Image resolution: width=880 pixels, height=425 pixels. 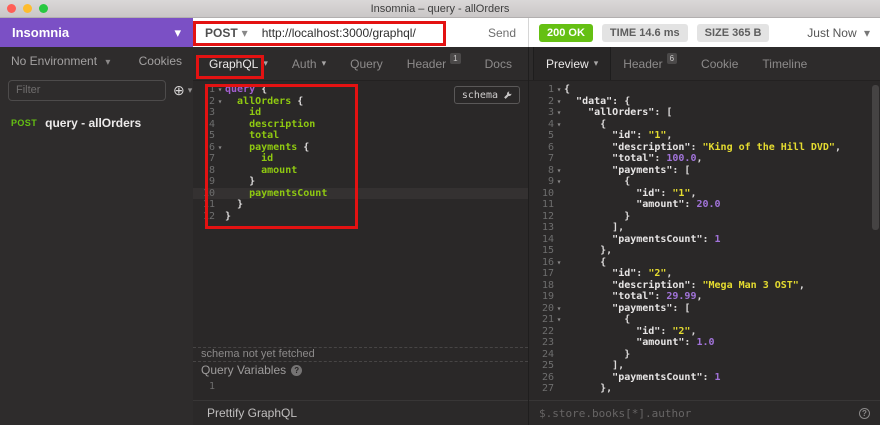 I want to click on create-request-button: ⊕ ▾, so click(x=182, y=90).